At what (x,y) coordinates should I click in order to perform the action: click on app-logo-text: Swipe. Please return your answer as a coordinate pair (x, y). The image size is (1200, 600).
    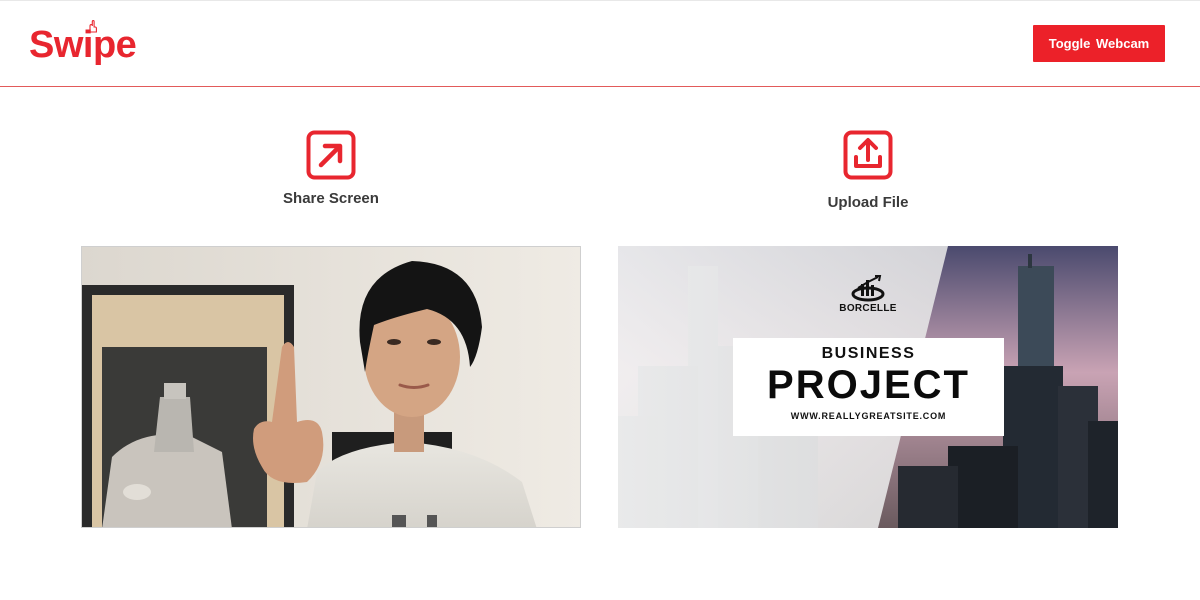
    Looking at the image, I should click on (83, 45).